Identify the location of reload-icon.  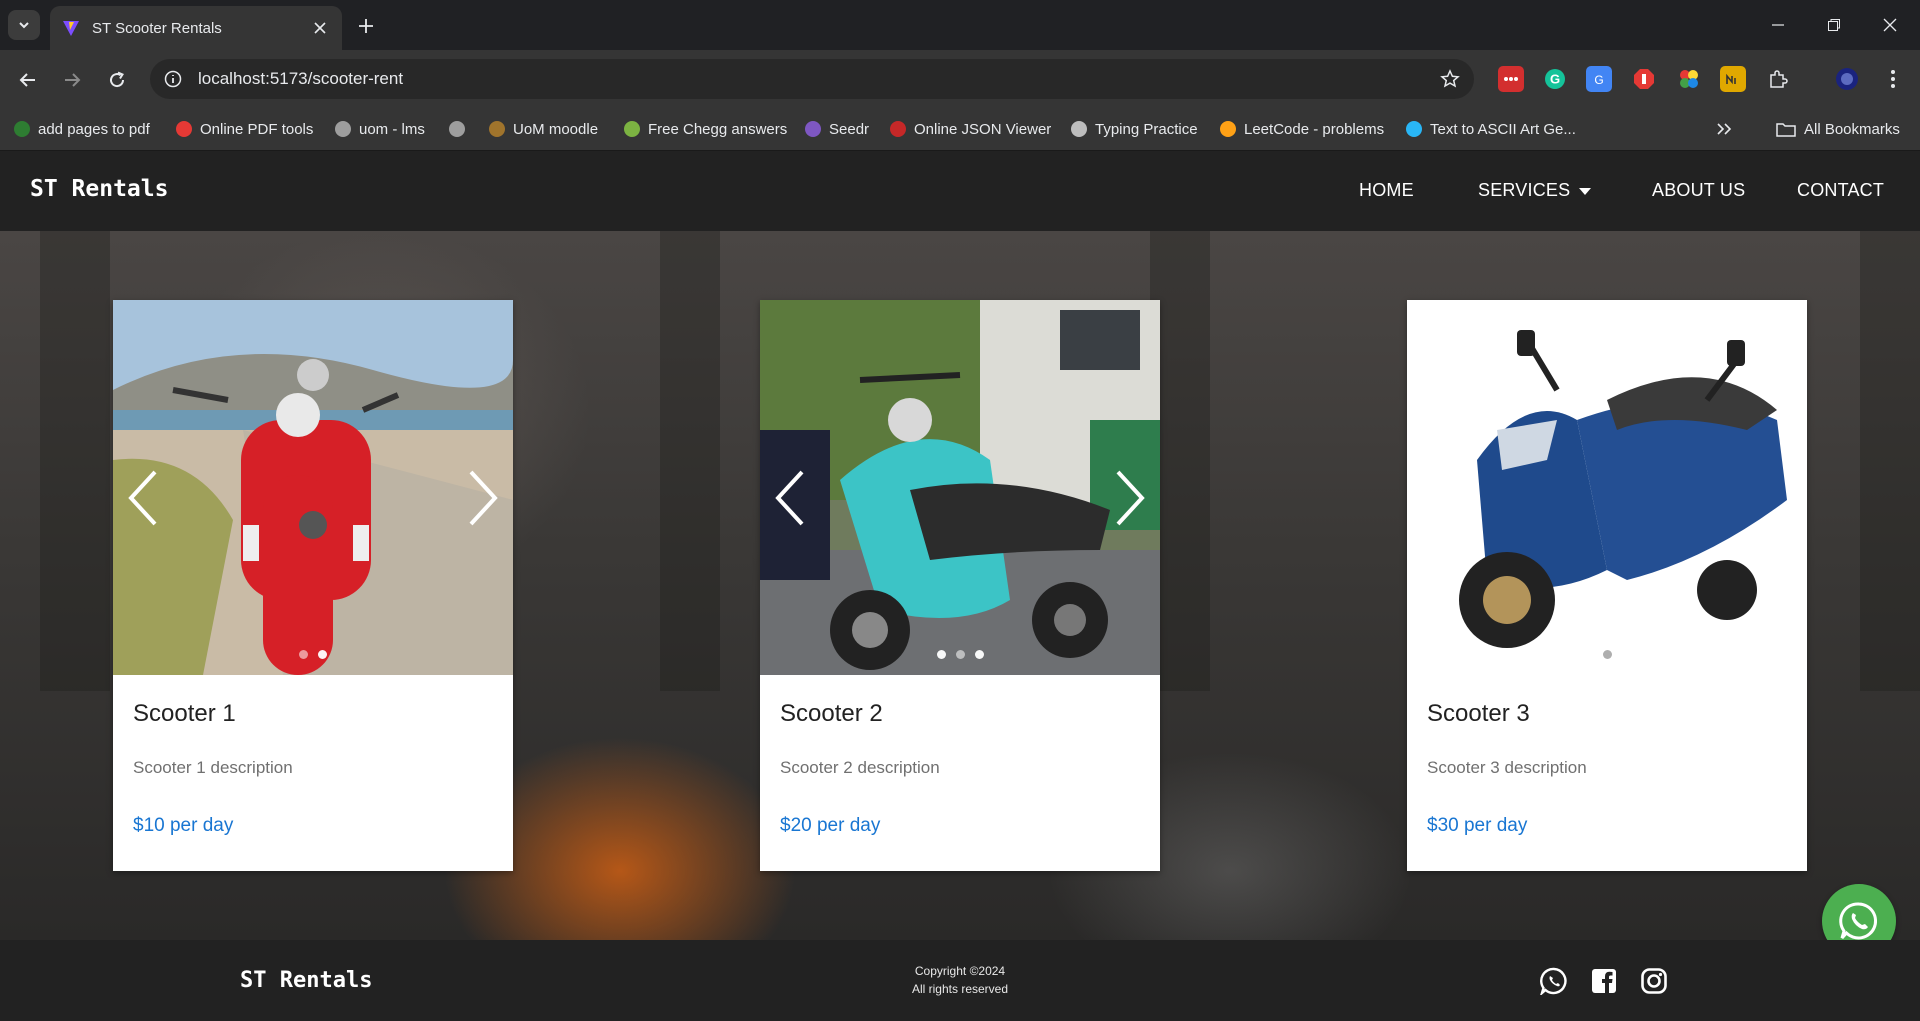
(117, 79).